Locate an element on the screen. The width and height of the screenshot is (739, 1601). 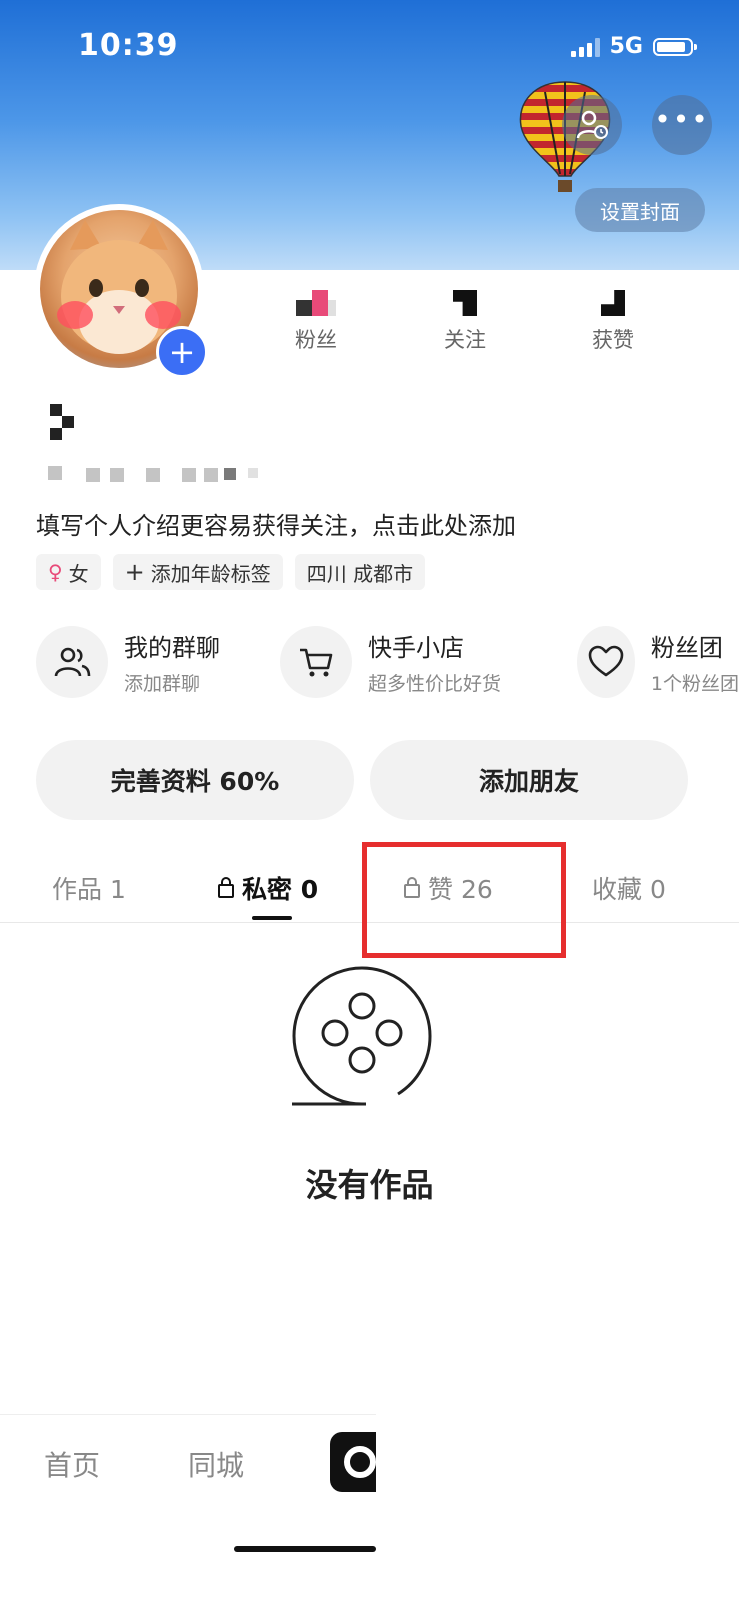
status-time: 10:39 is located at coordinates (128, 45).